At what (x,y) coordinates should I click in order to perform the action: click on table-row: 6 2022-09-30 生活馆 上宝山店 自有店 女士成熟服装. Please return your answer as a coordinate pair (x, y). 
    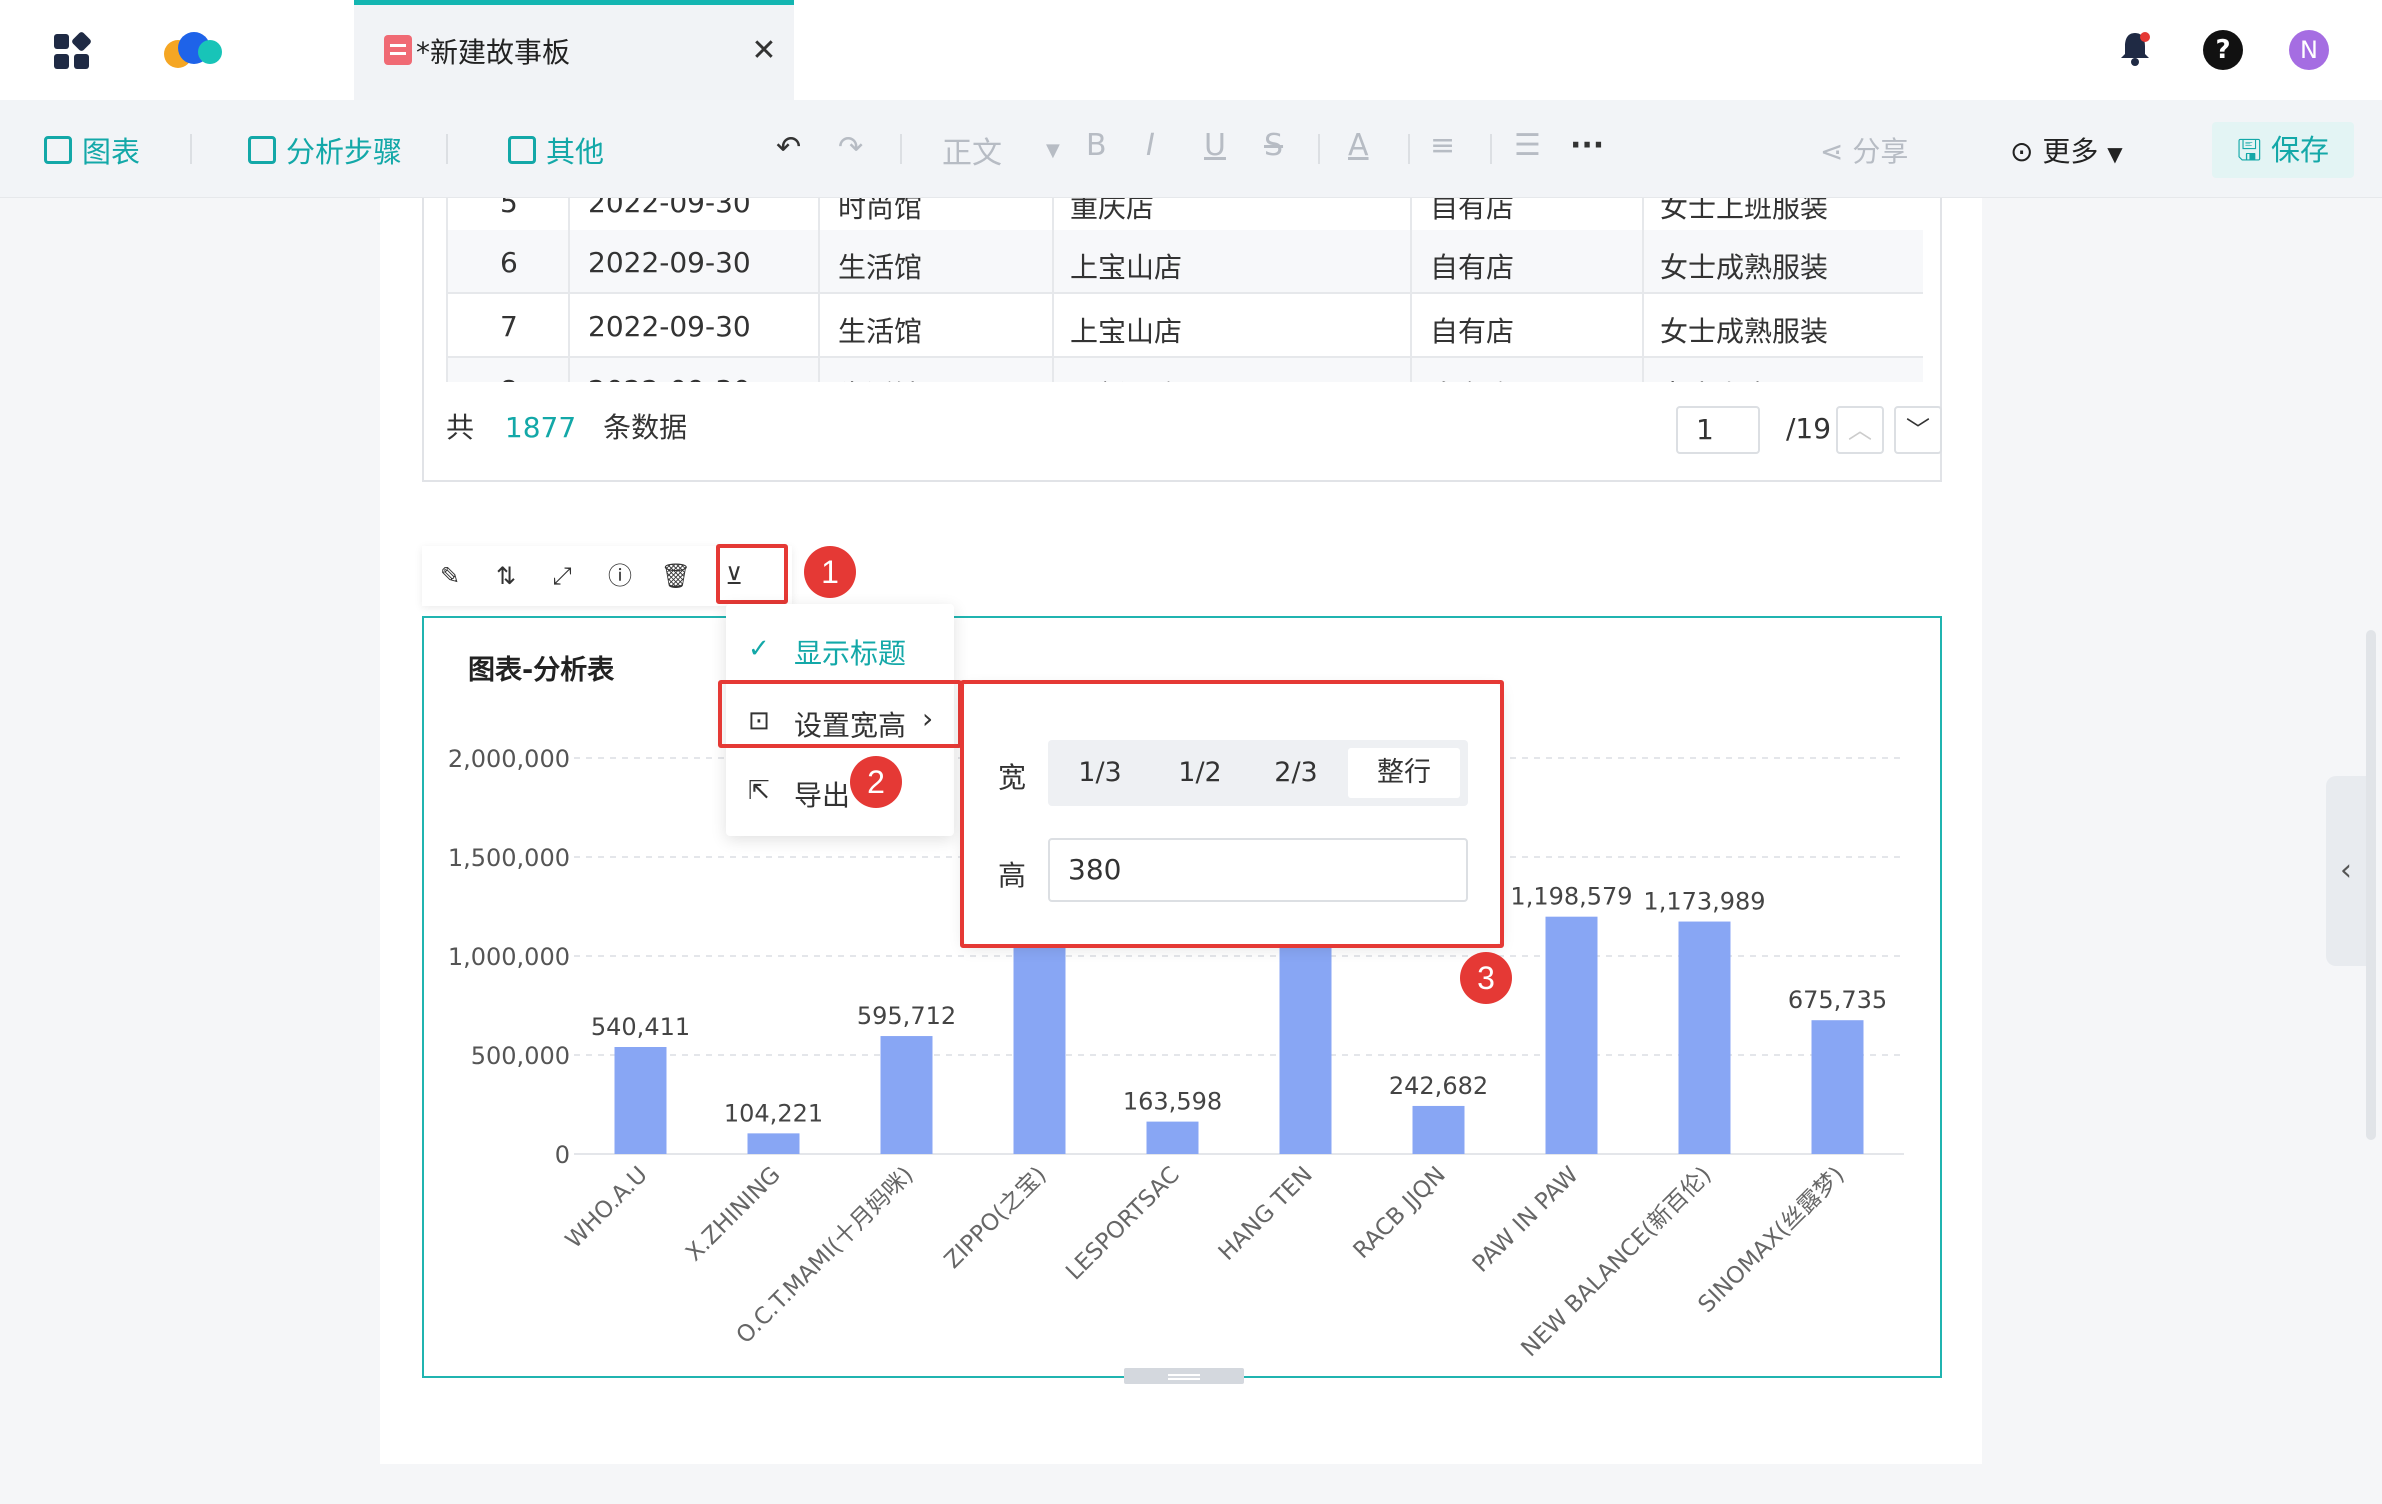
    Looking at the image, I should click on (1184, 262).